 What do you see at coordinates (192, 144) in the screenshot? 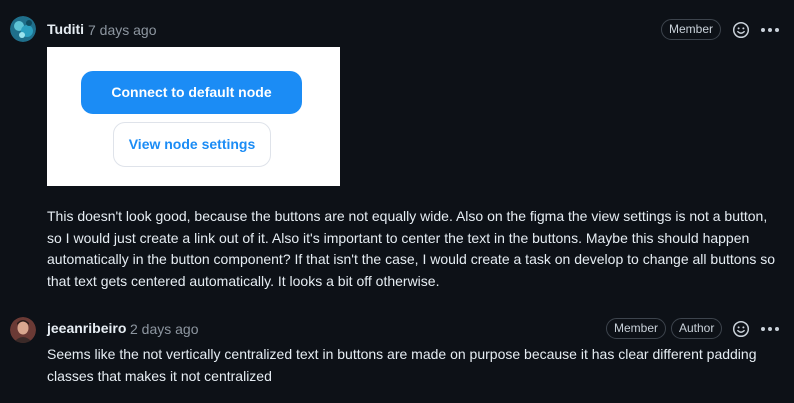
I see `view-node-settings-button: View node settings` at bounding box center [192, 144].